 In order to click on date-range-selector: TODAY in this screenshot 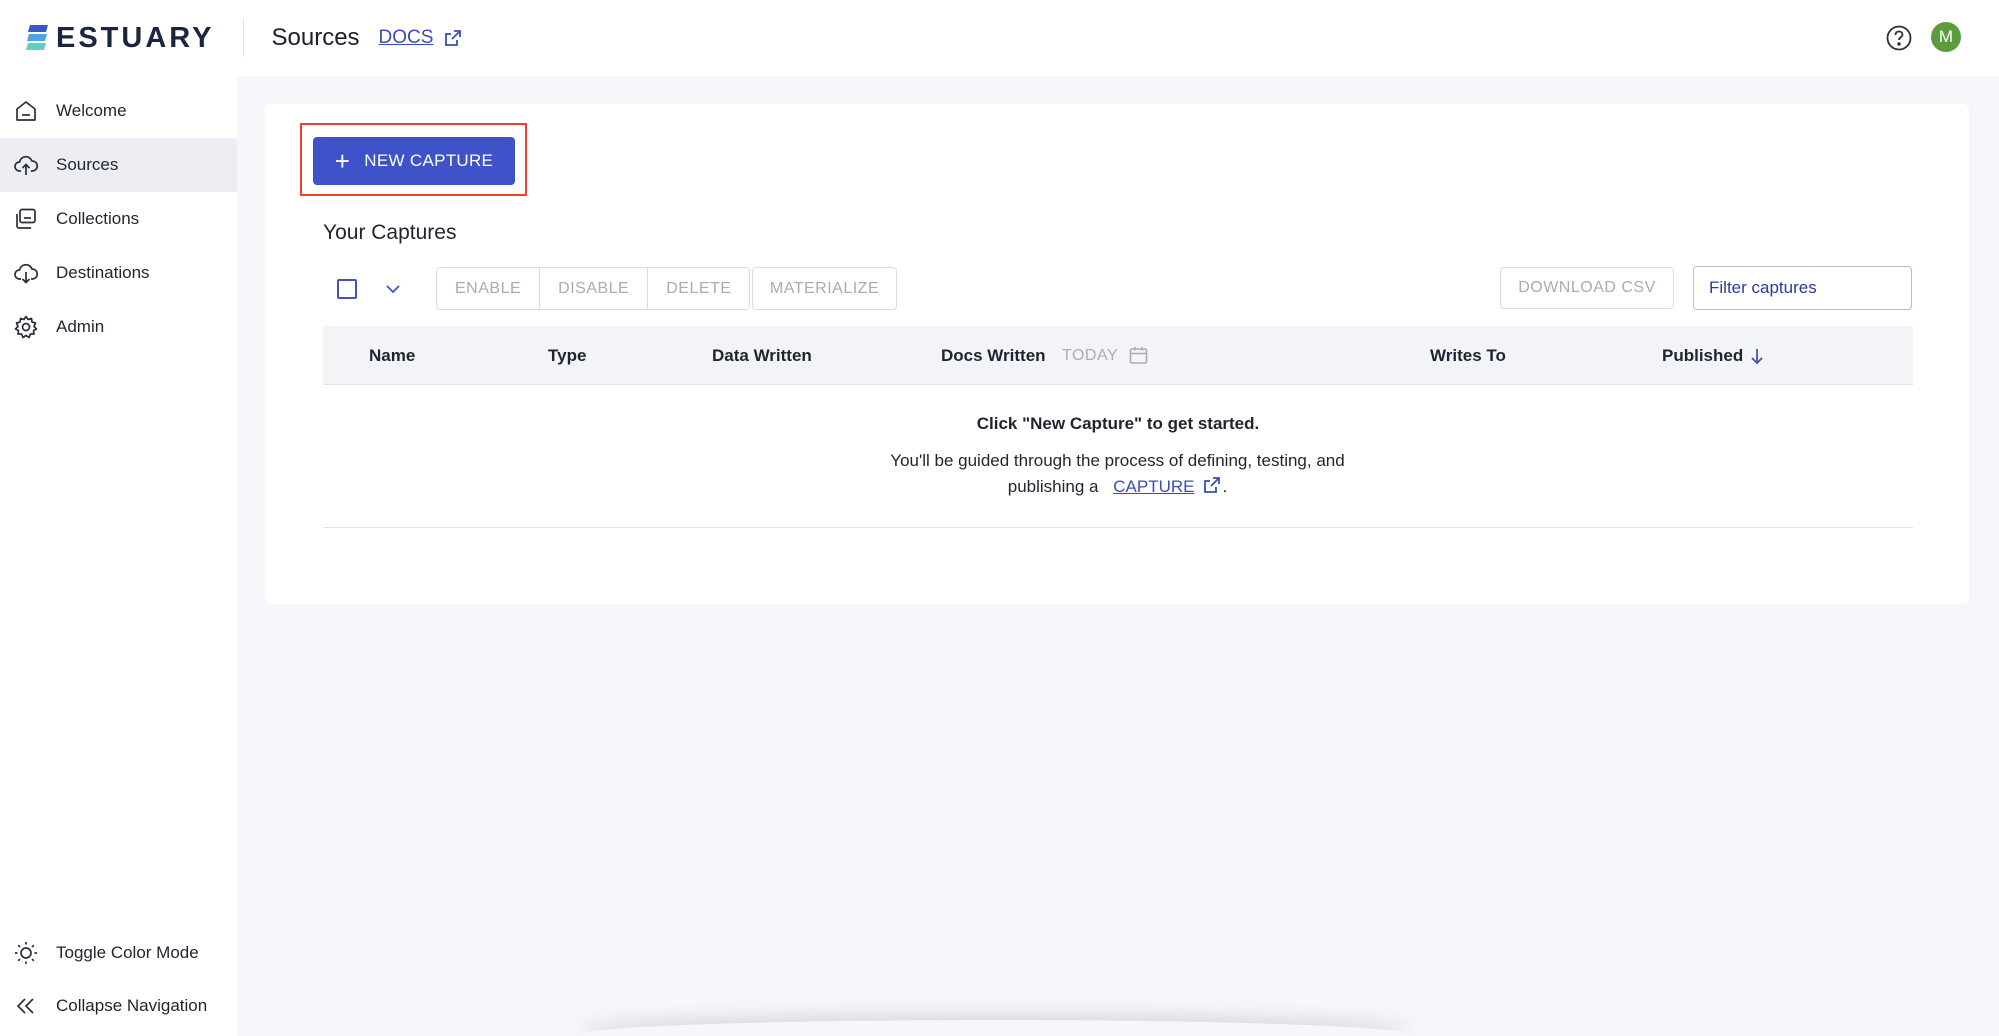, I will do `click(1105, 355)`.